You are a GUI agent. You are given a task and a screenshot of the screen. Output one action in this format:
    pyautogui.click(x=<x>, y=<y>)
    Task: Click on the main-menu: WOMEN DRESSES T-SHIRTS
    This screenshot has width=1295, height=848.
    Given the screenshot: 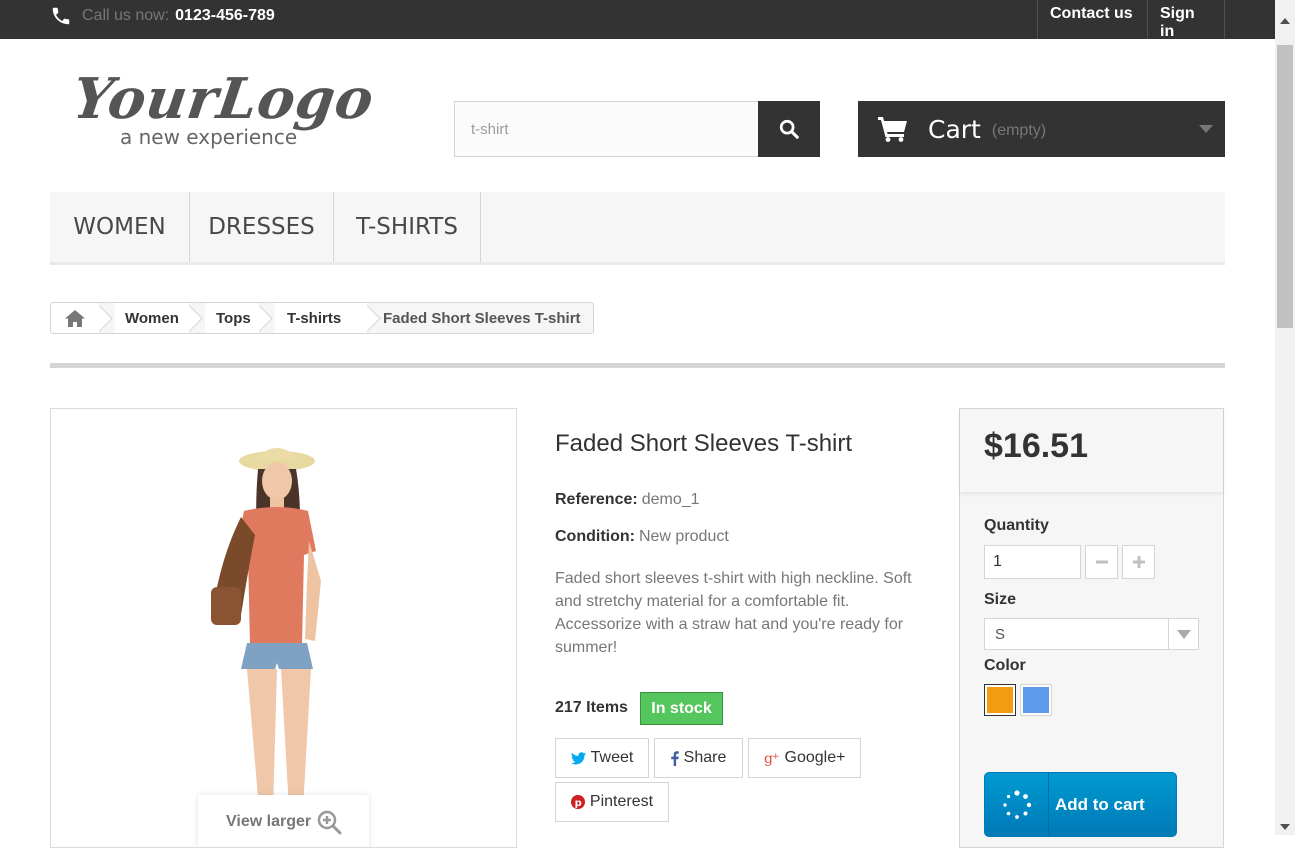 What is the action you would take?
    pyautogui.click(x=637, y=228)
    